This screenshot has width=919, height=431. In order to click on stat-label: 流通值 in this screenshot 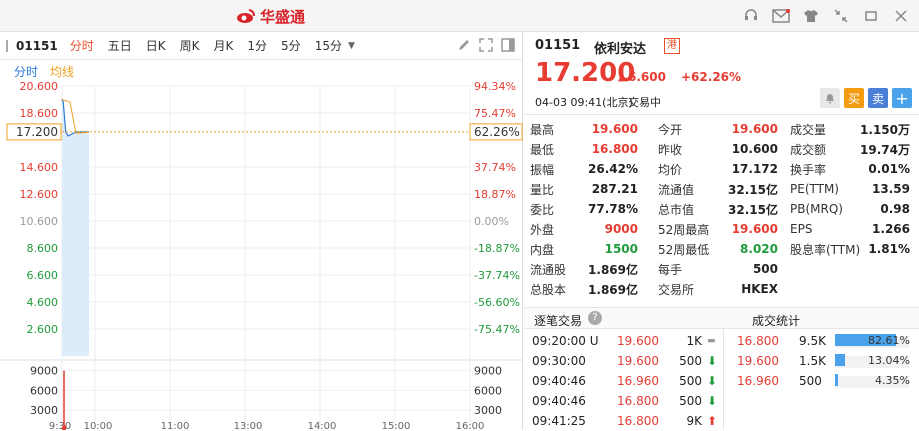, I will do `click(676, 189)`.